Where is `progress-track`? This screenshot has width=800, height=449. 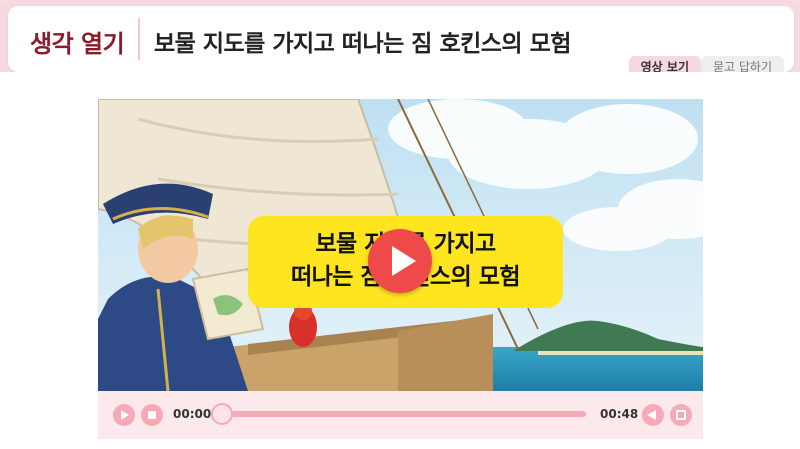 progress-track is located at coordinates (401, 414).